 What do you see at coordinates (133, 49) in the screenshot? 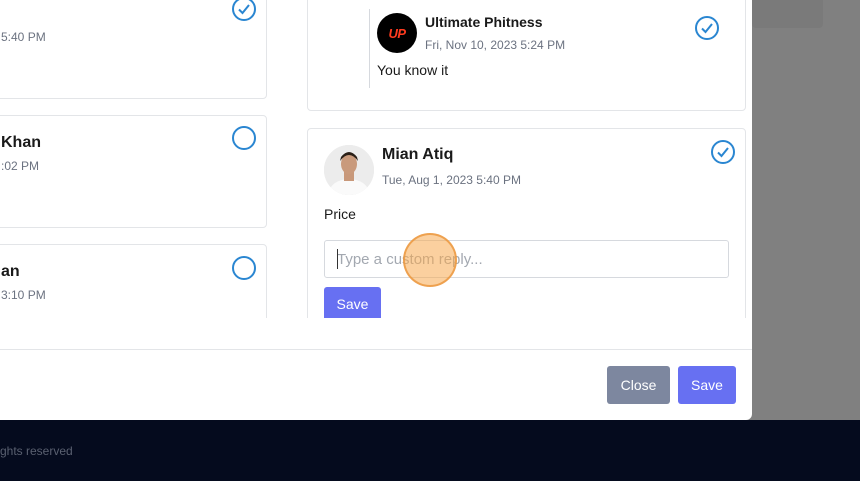
I see `left-comment-card-1: 5:40 PM` at bounding box center [133, 49].